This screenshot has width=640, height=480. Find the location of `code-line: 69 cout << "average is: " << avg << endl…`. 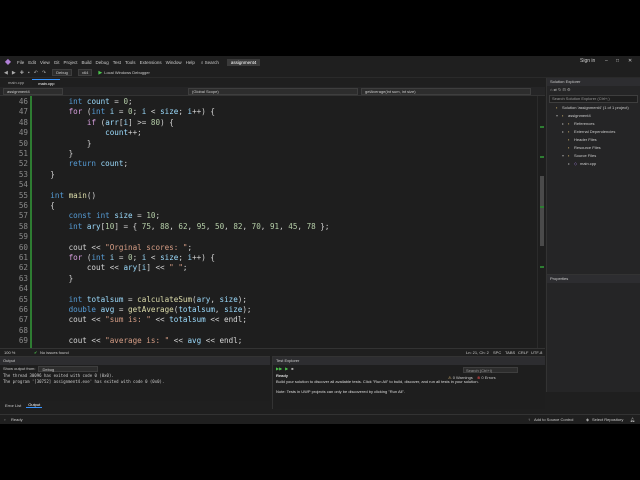

code-line: 69 cout << "average is: " << avg << endl… is located at coordinates (270, 341).